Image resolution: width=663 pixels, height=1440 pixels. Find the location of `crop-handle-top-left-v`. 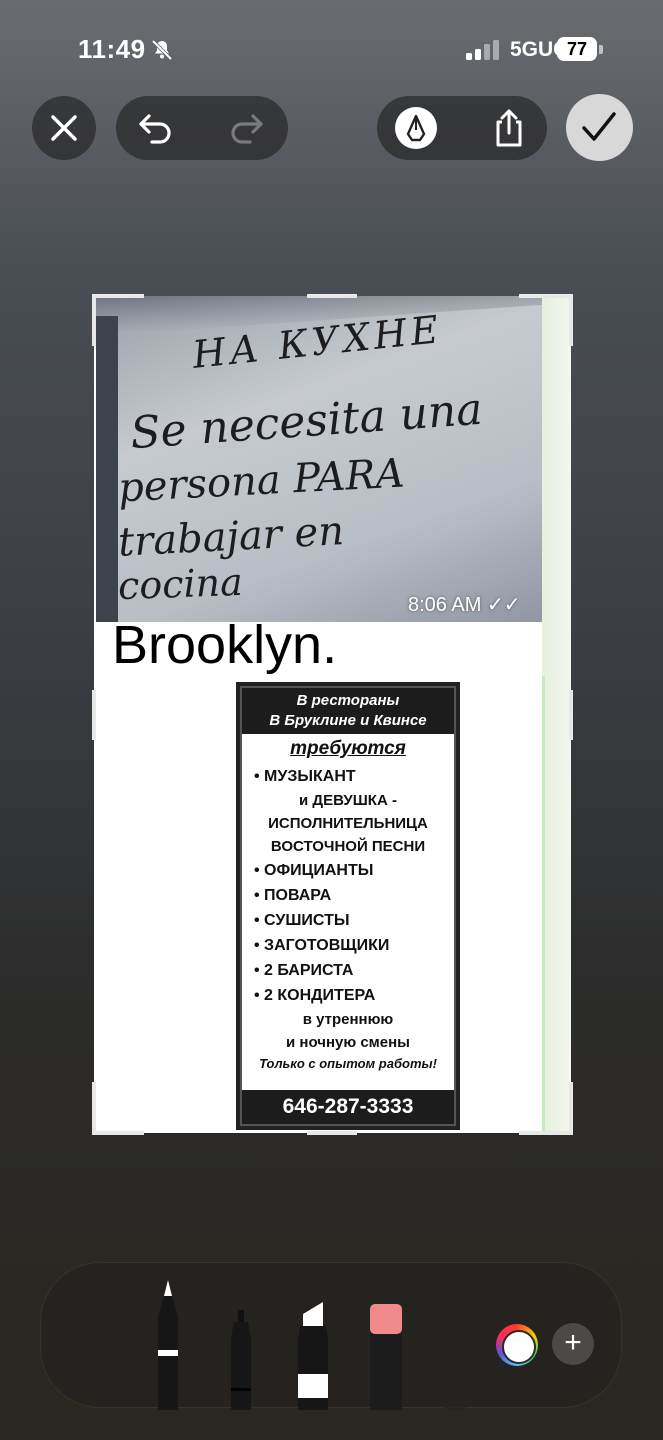

crop-handle-top-left-v is located at coordinates (94, 320).